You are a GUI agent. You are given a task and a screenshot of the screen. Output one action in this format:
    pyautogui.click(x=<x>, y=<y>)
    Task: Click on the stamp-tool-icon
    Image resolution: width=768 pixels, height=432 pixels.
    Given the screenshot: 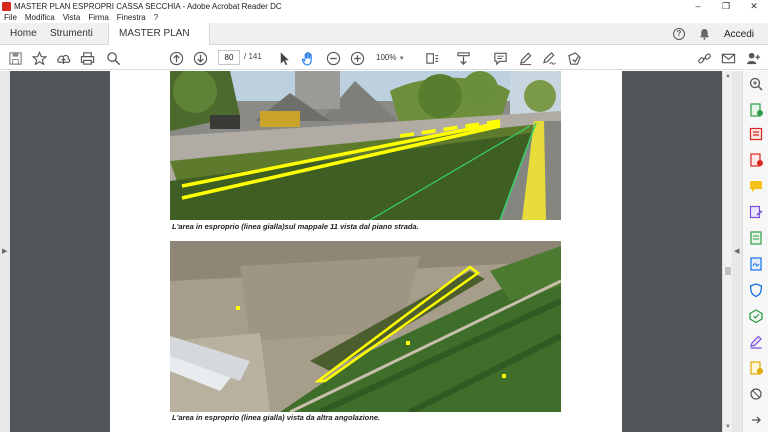 What is the action you would take?
    pyautogui.click(x=756, y=368)
    